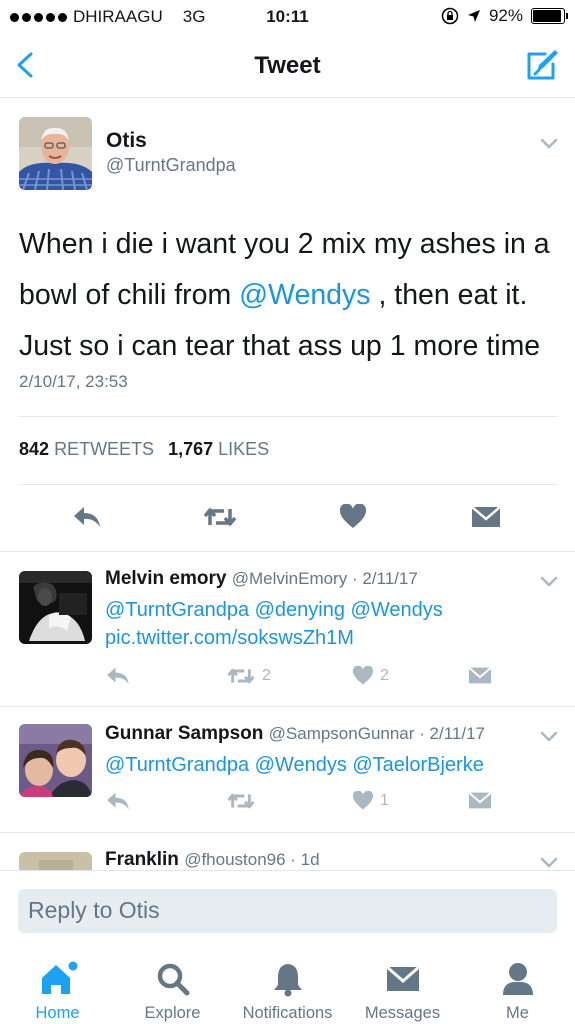 The height and width of the screenshot is (1024, 575). Describe the element at coordinates (73, 381) in the screenshot. I see `tweet-timestamp: 2/10/17, 23:53` at that location.